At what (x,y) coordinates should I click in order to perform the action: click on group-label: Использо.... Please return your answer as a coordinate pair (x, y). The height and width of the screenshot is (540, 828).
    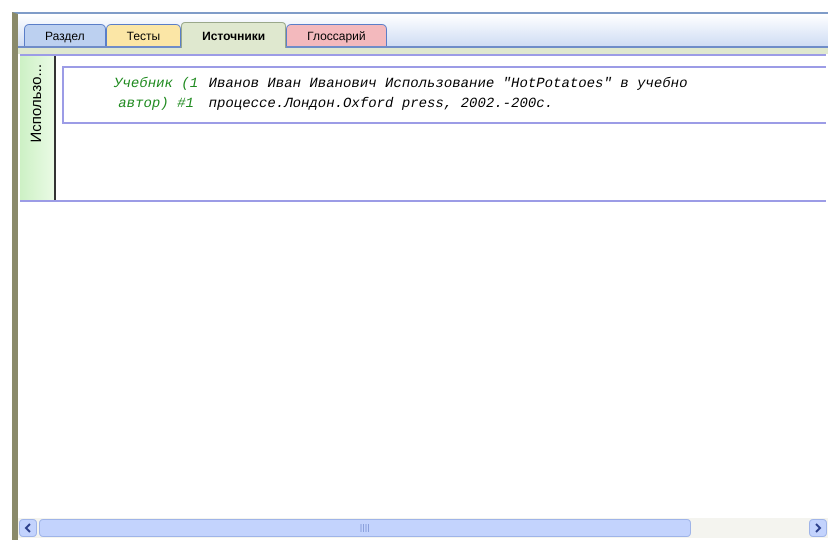
    Looking at the image, I should click on (38, 128).